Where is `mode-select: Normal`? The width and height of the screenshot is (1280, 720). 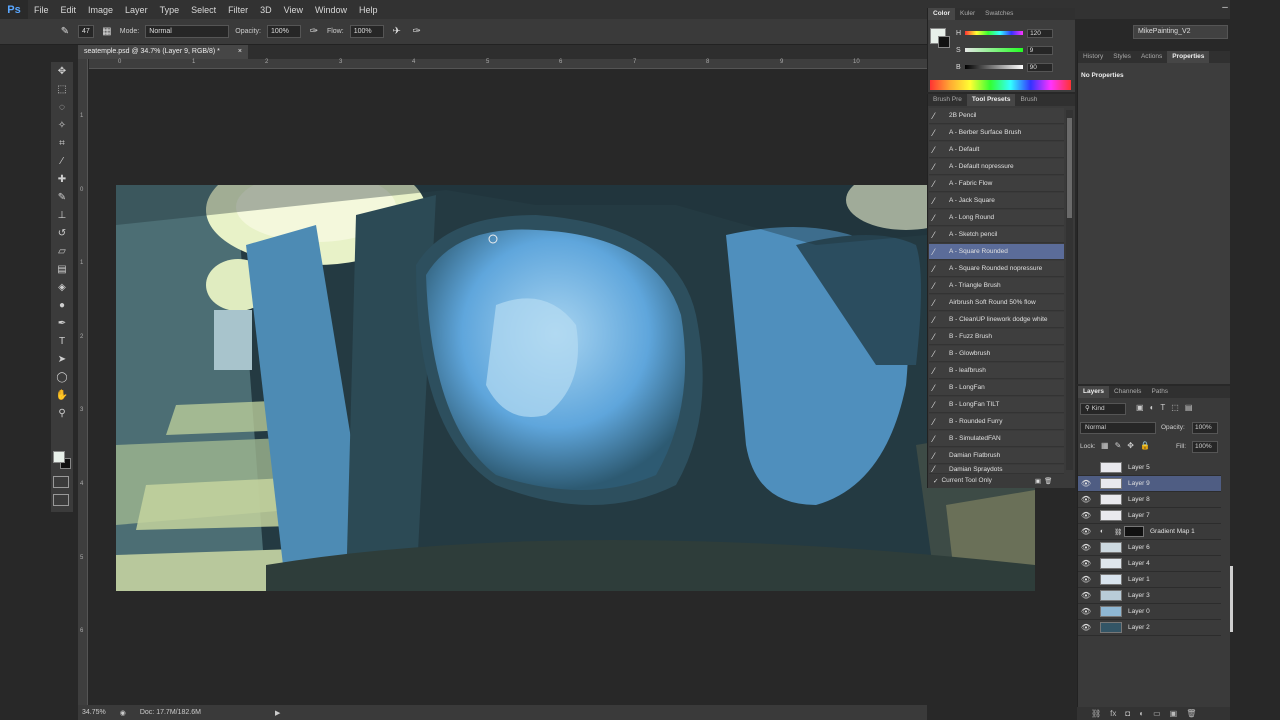 mode-select: Normal is located at coordinates (187, 31).